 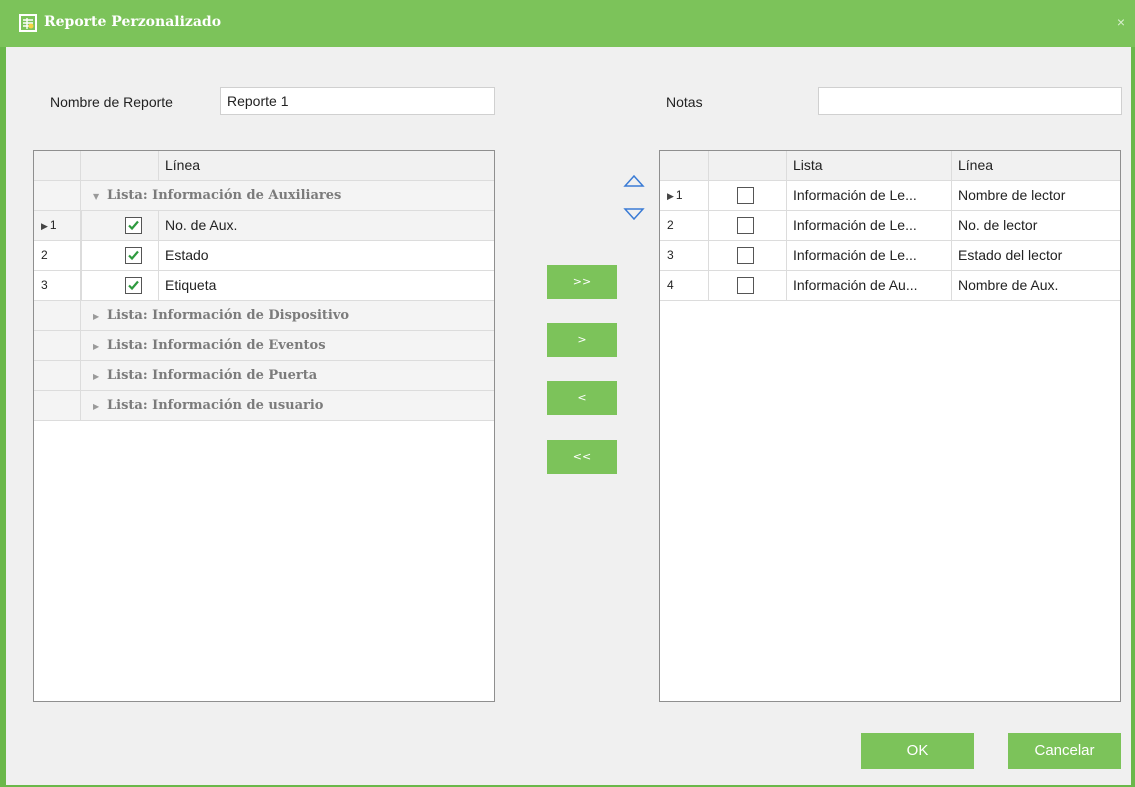 What do you see at coordinates (201, 225) in the screenshot?
I see `row-label: No. de Aux.` at bounding box center [201, 225].